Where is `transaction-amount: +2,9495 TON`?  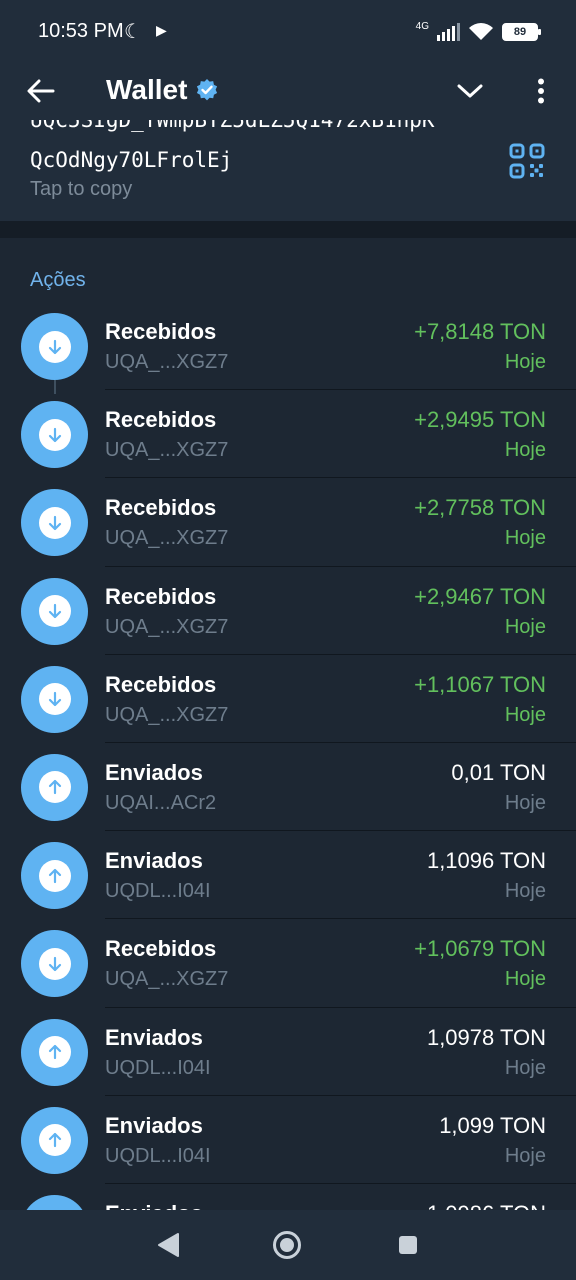
transaction-amount: +2,9495 TON is located at coordinates (480, 420).